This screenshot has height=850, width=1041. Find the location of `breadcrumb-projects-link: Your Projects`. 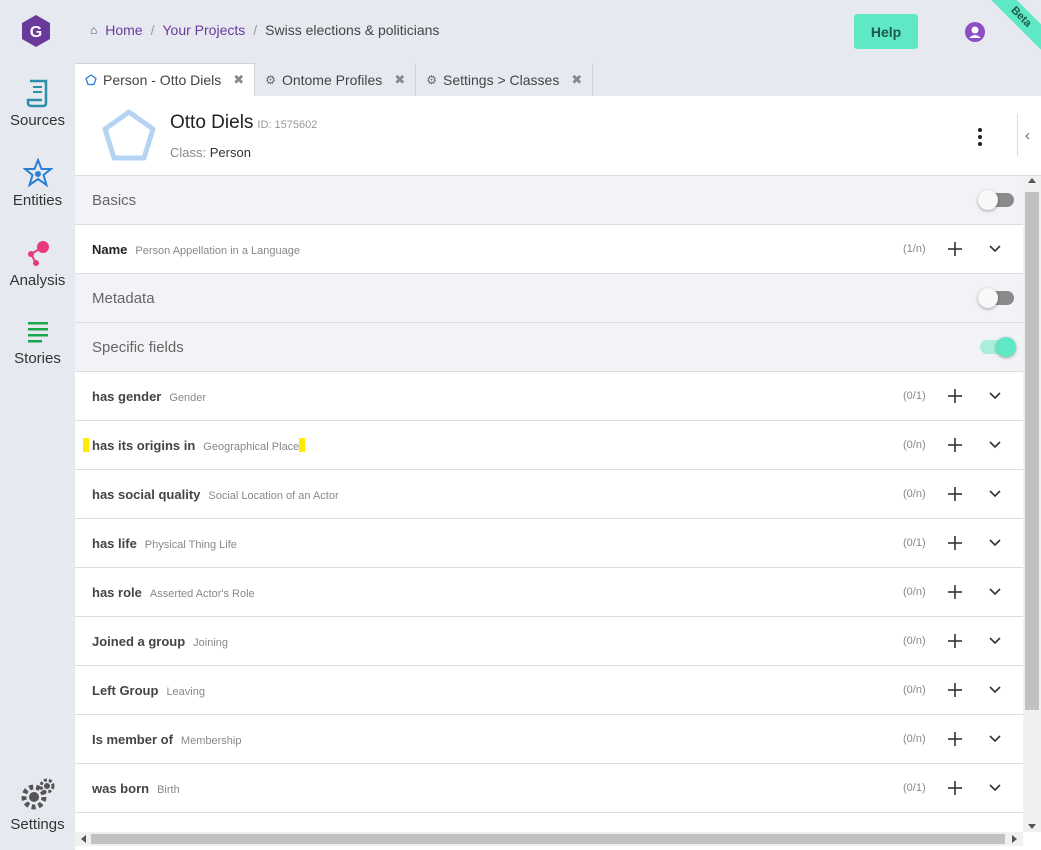

breadcrumb-projects-link: Your Projects is located at coordinates (204, 30).